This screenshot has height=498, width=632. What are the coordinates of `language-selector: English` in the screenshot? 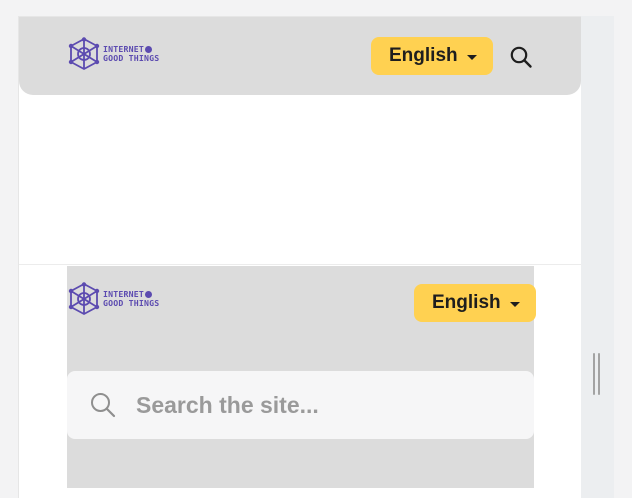 It's located at (432, 56).